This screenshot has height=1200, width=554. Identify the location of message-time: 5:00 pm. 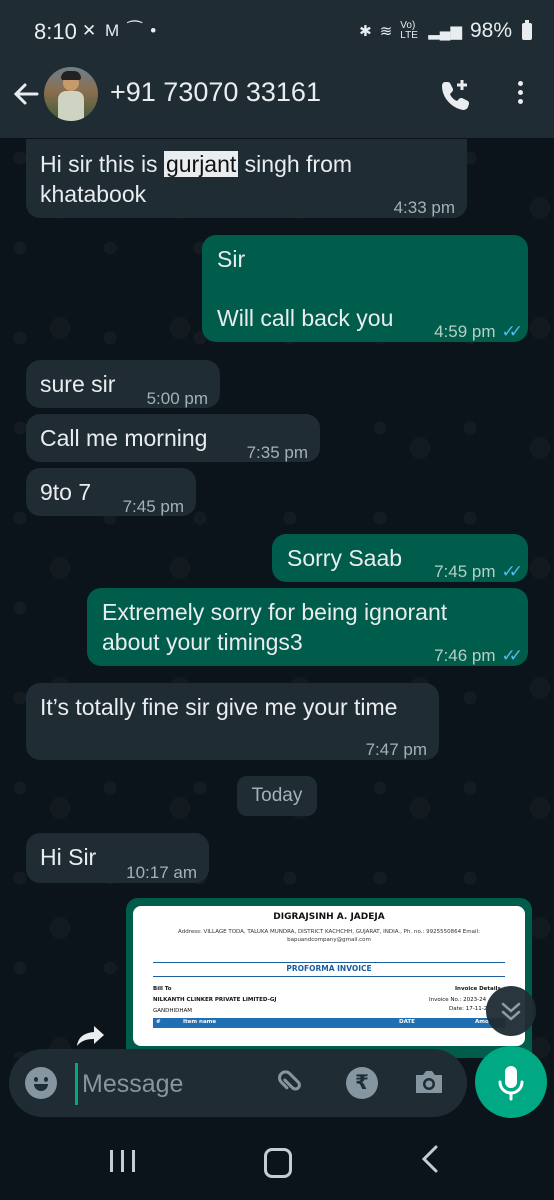
(177, 398).